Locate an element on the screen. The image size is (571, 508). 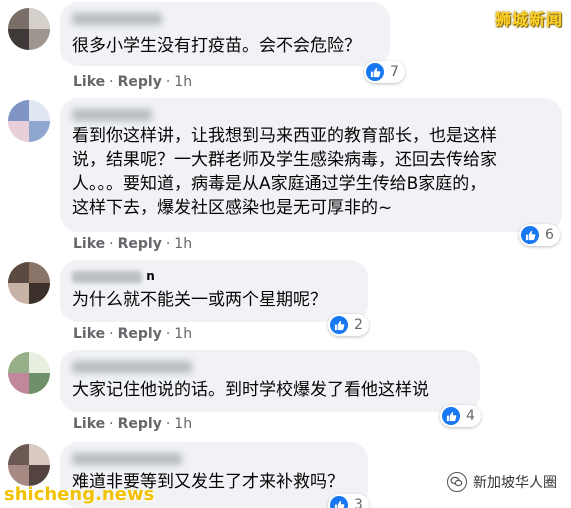
reaction-number: 2 is located at coordinates (358, 325).